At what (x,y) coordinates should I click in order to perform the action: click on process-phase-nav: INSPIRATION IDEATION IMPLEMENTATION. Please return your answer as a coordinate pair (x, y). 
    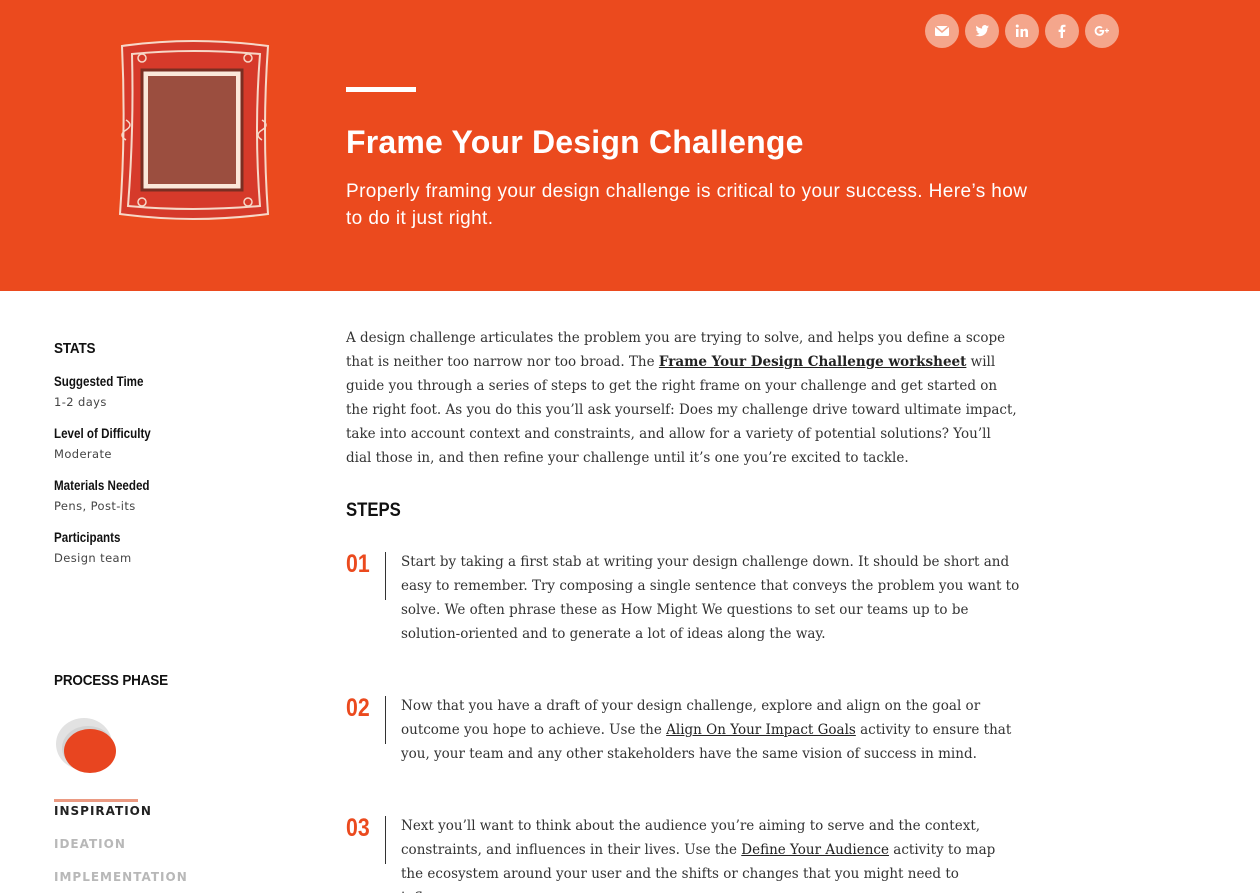
    Looking at the image, I should click on (121, 845).